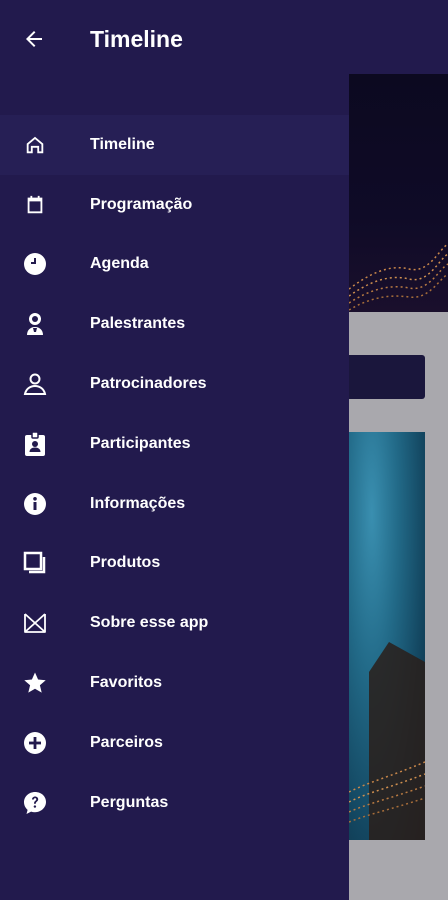  I want to click on add-circle-icon, so click(35, 743).